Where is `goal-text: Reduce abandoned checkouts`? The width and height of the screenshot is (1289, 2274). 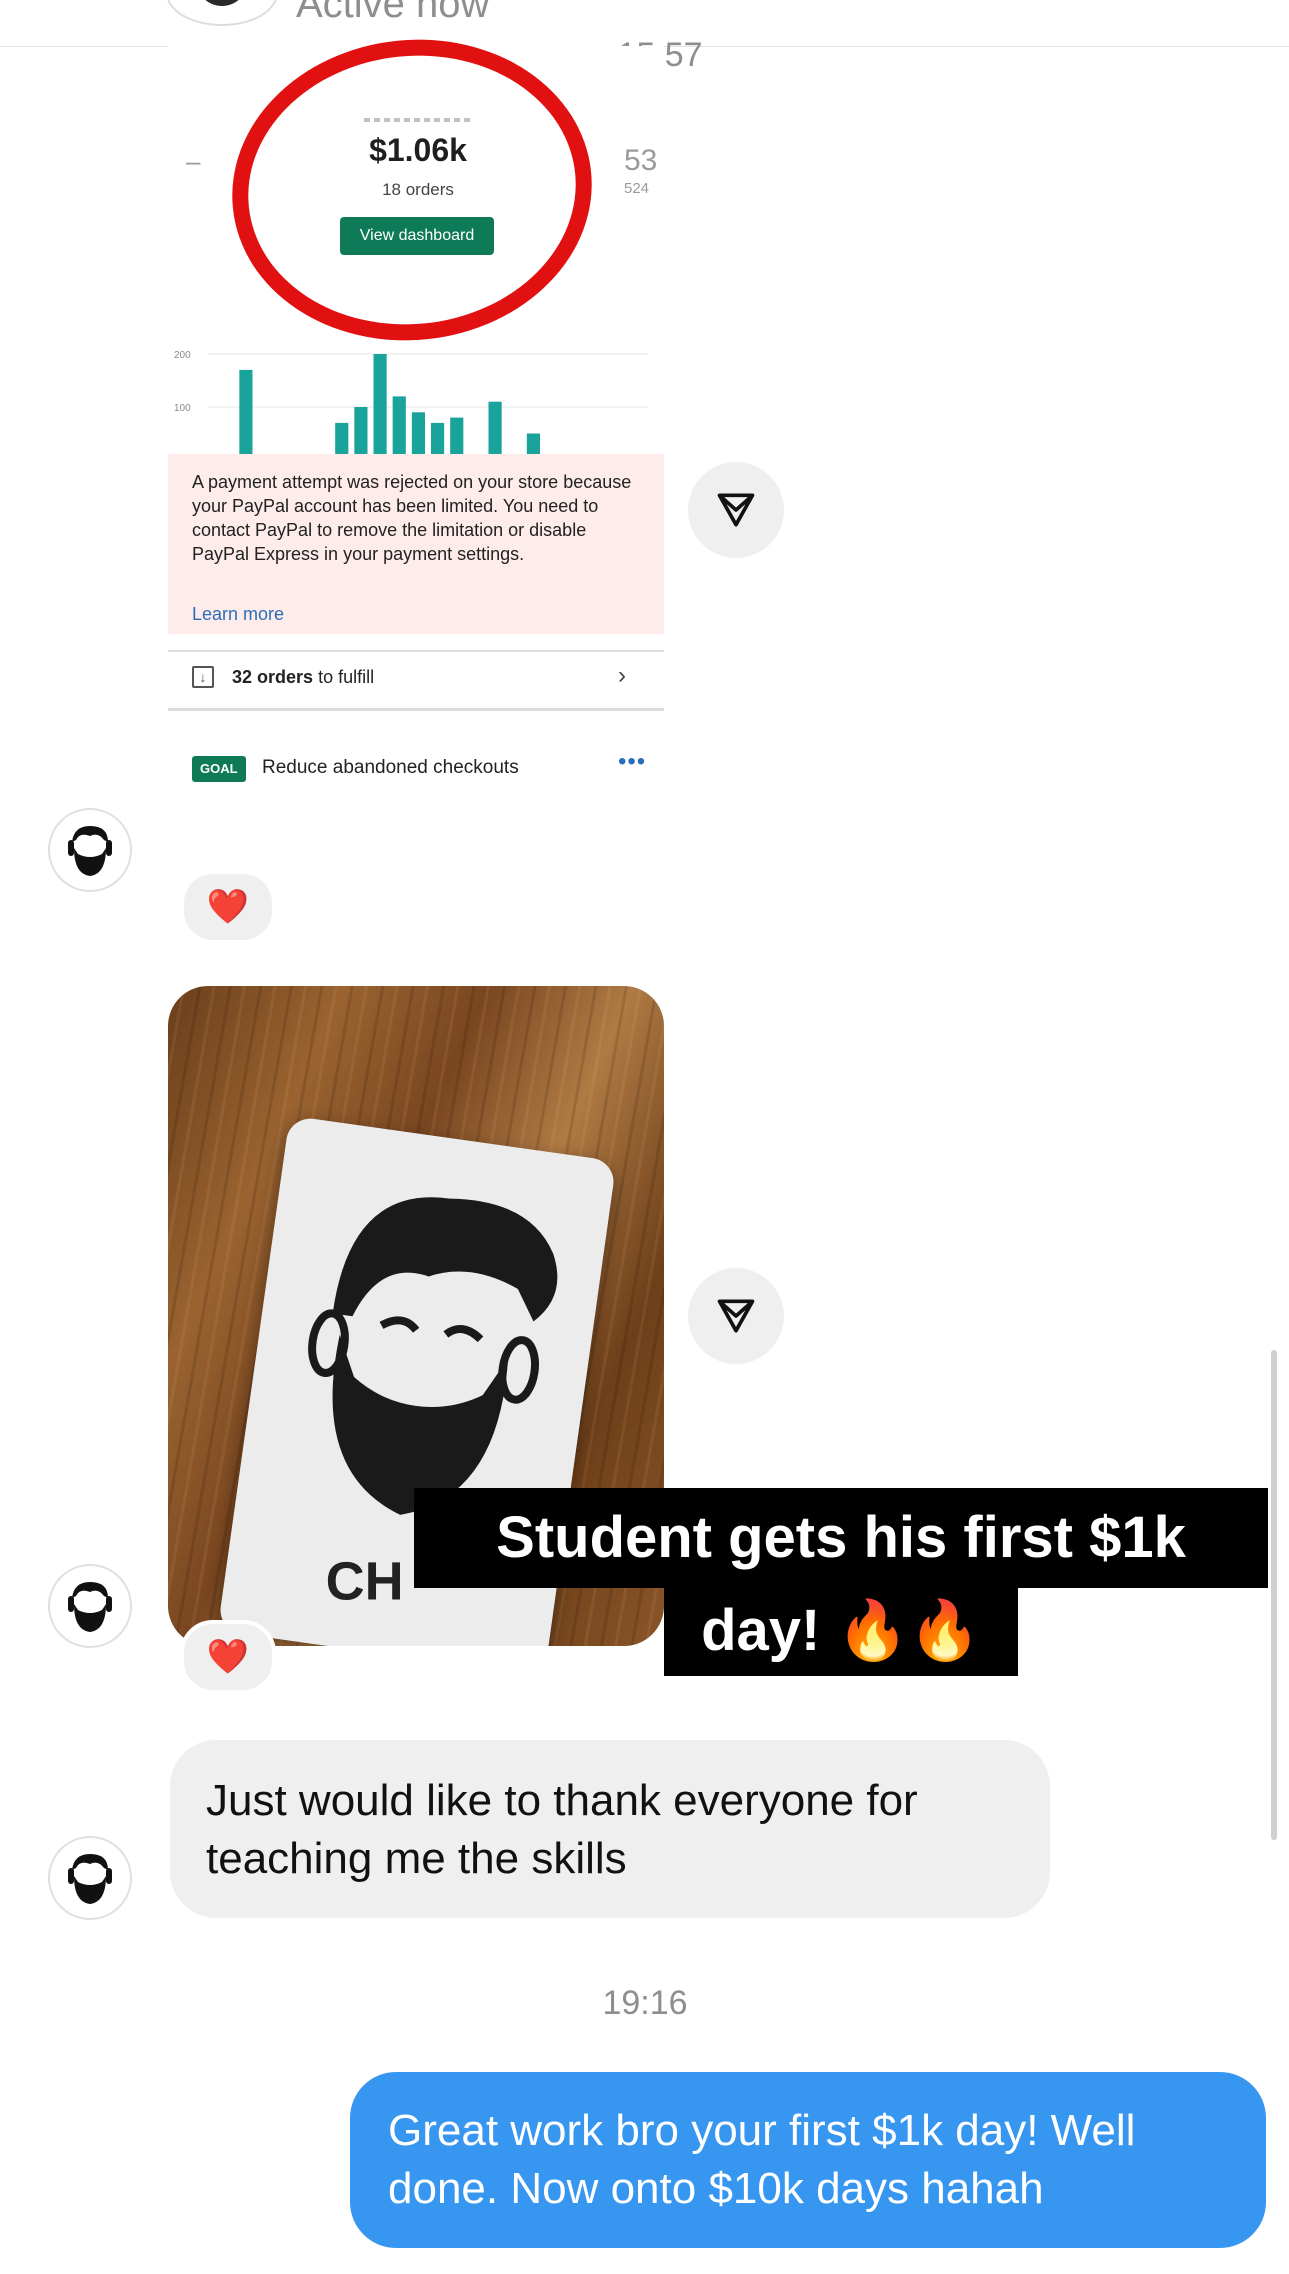 goal-text: Reduce abandoned checkouts is located at coordinates (390, 767).